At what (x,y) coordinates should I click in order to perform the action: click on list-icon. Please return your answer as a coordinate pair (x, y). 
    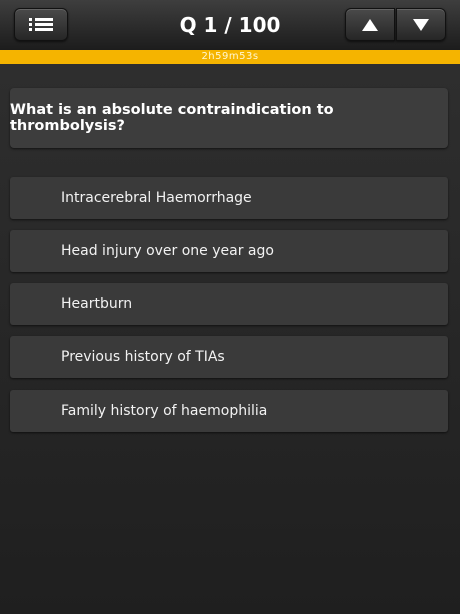
    Looking at the image, I should click on (41, 24).